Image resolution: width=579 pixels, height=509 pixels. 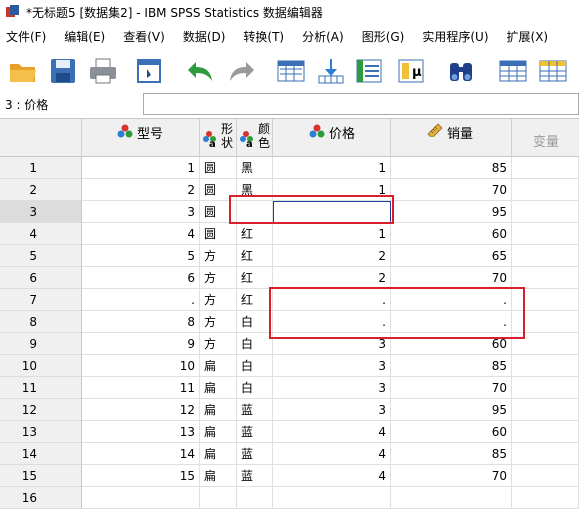 What do you see at coordinates (41, 498) in the screenshot?
I see `row-header: 16` at bounding box center [41, 498].